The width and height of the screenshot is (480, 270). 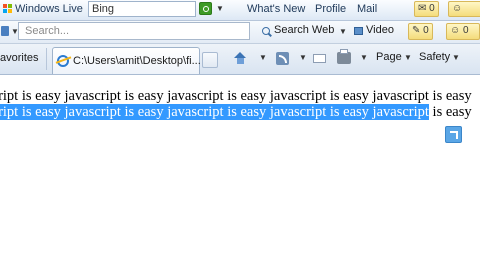 What do you see at coordinates (330, 9) in the screenshot?
I see `profile-link: Profile` at bounding box center [330, 9].